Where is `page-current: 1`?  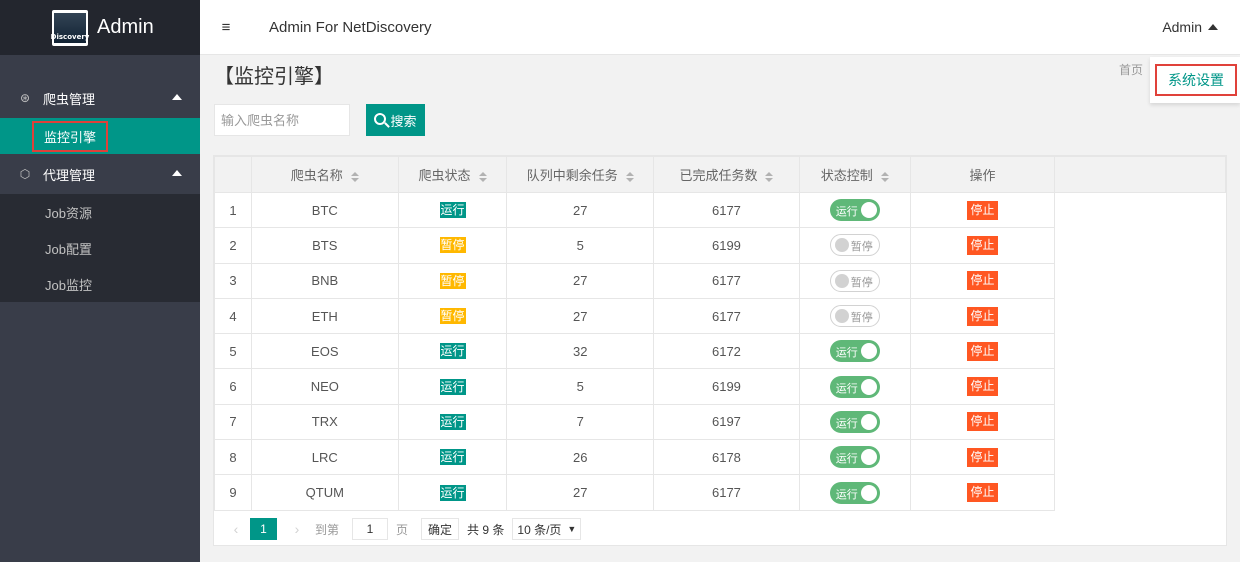 page-current: 1 is located at coordinates (263, 529).